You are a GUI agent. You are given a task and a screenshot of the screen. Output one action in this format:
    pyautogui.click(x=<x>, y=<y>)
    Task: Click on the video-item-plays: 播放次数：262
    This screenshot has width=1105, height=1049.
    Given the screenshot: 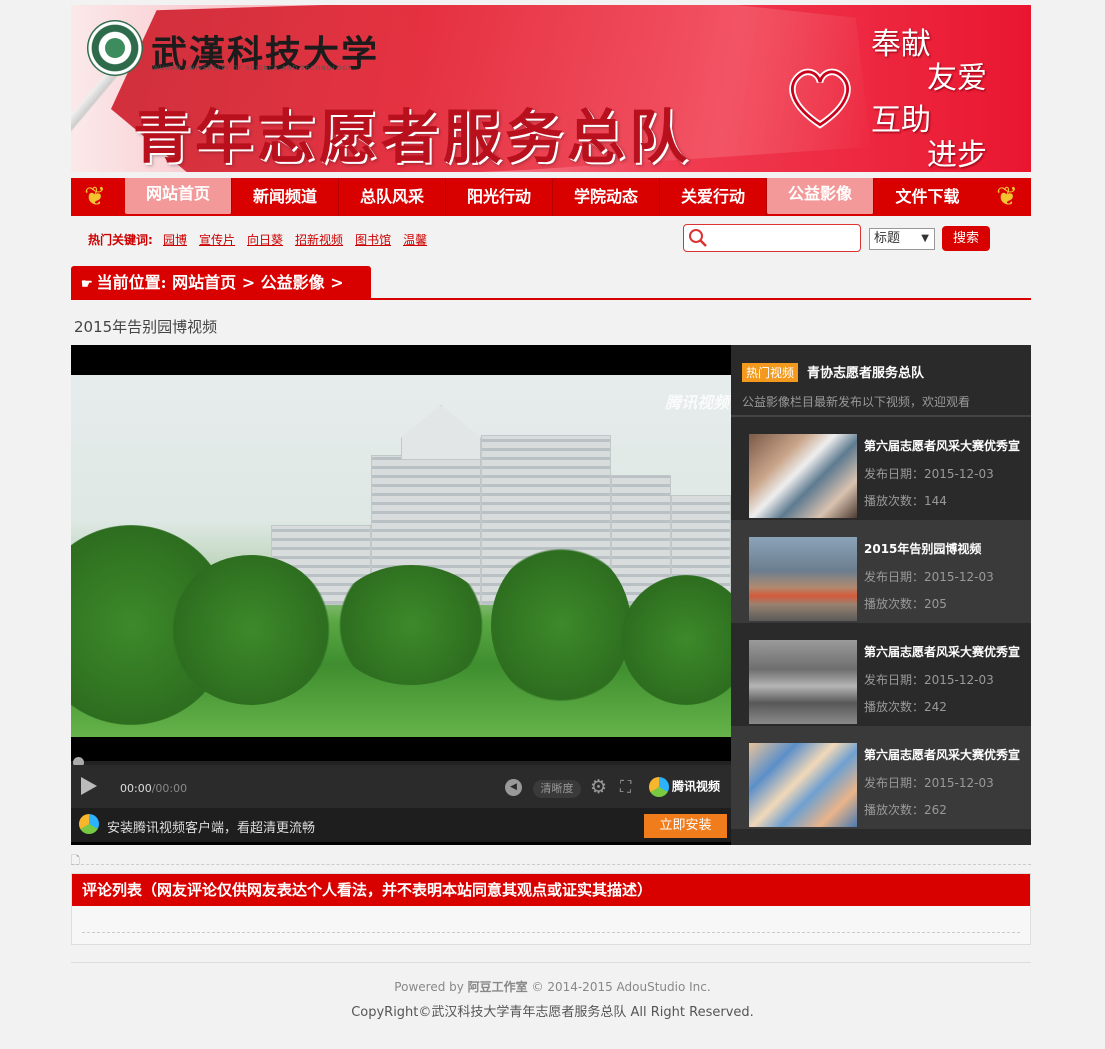 What is the action you would take?
    pyautogui.click(x=905, y=810)
    